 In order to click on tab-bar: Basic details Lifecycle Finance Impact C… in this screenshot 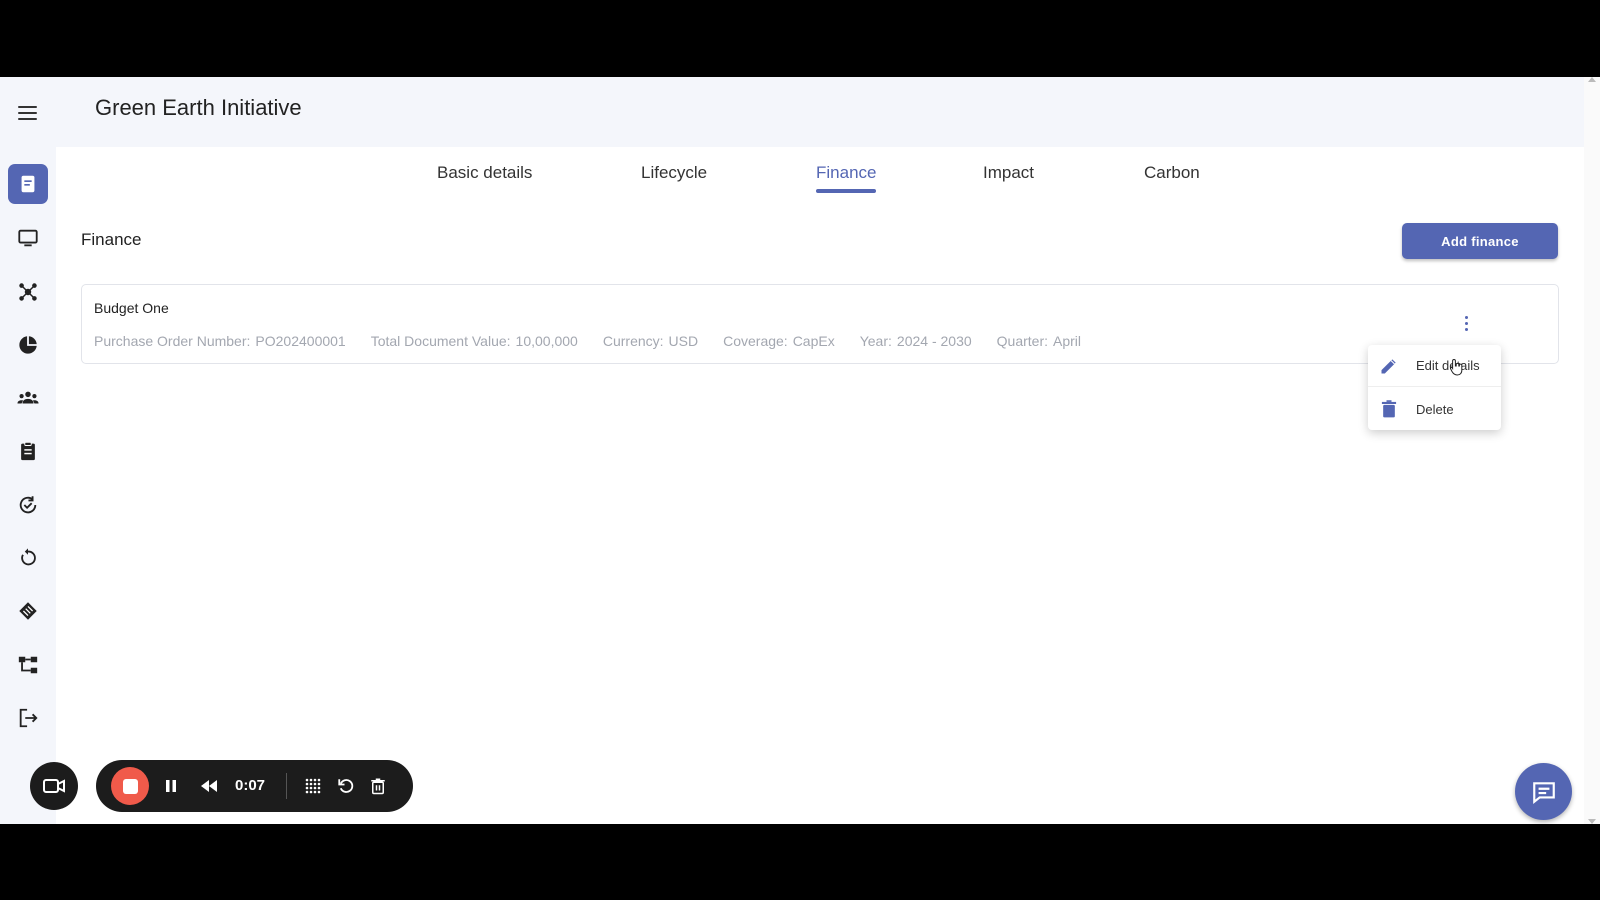, I will do `click(820, 177)`.